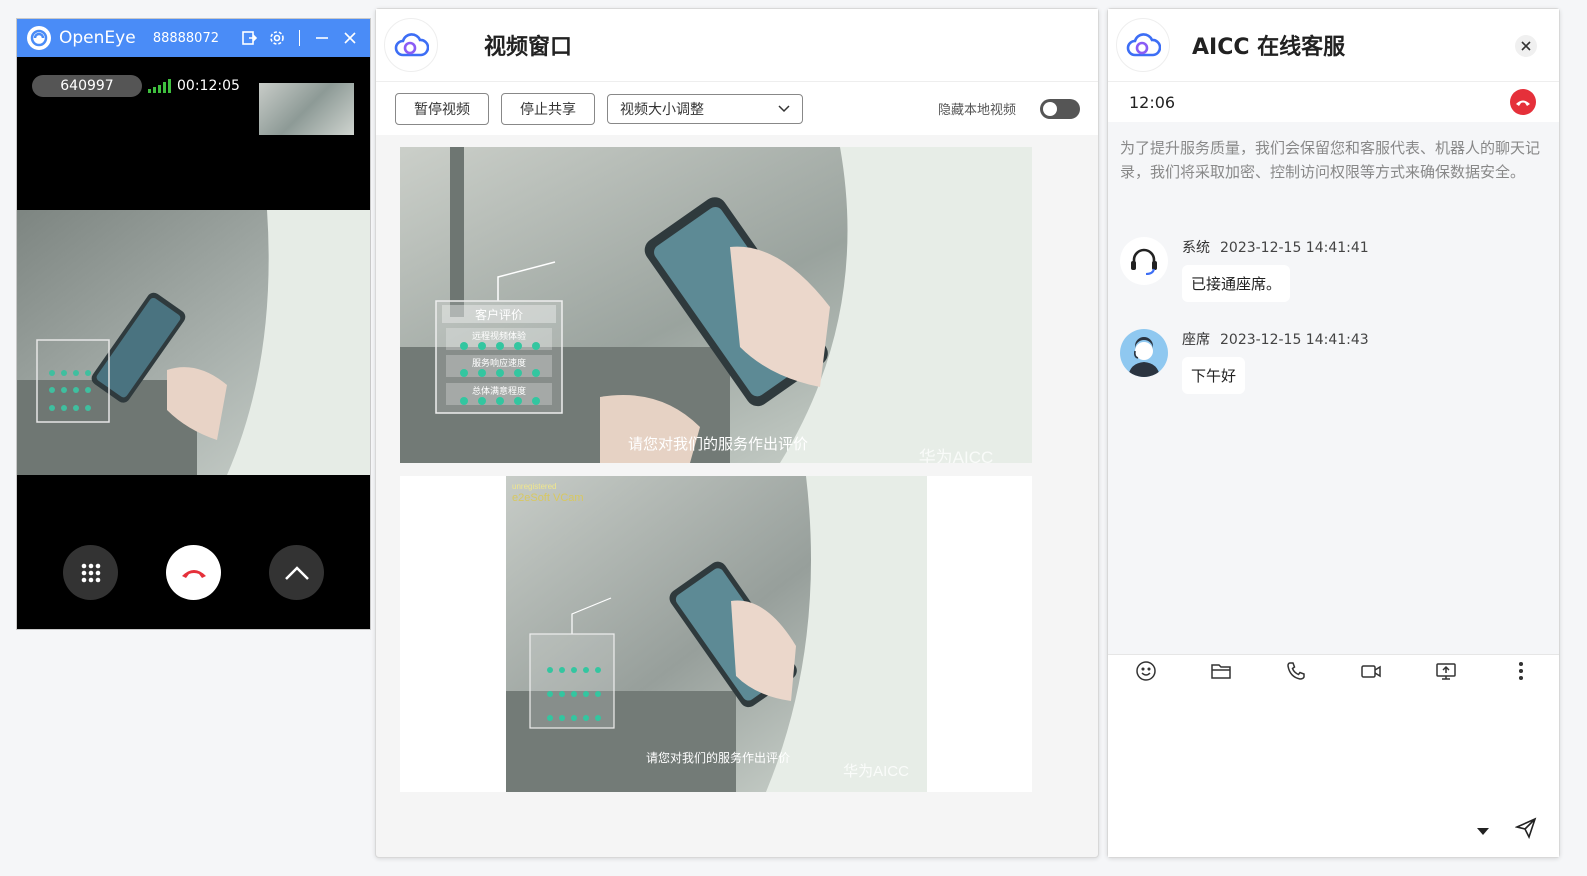 The image size is (1587, 876). Describe the element at coordinates (534, 486) in the screenshot. I see `vcam-overlay-line1: unregistered` at that location.